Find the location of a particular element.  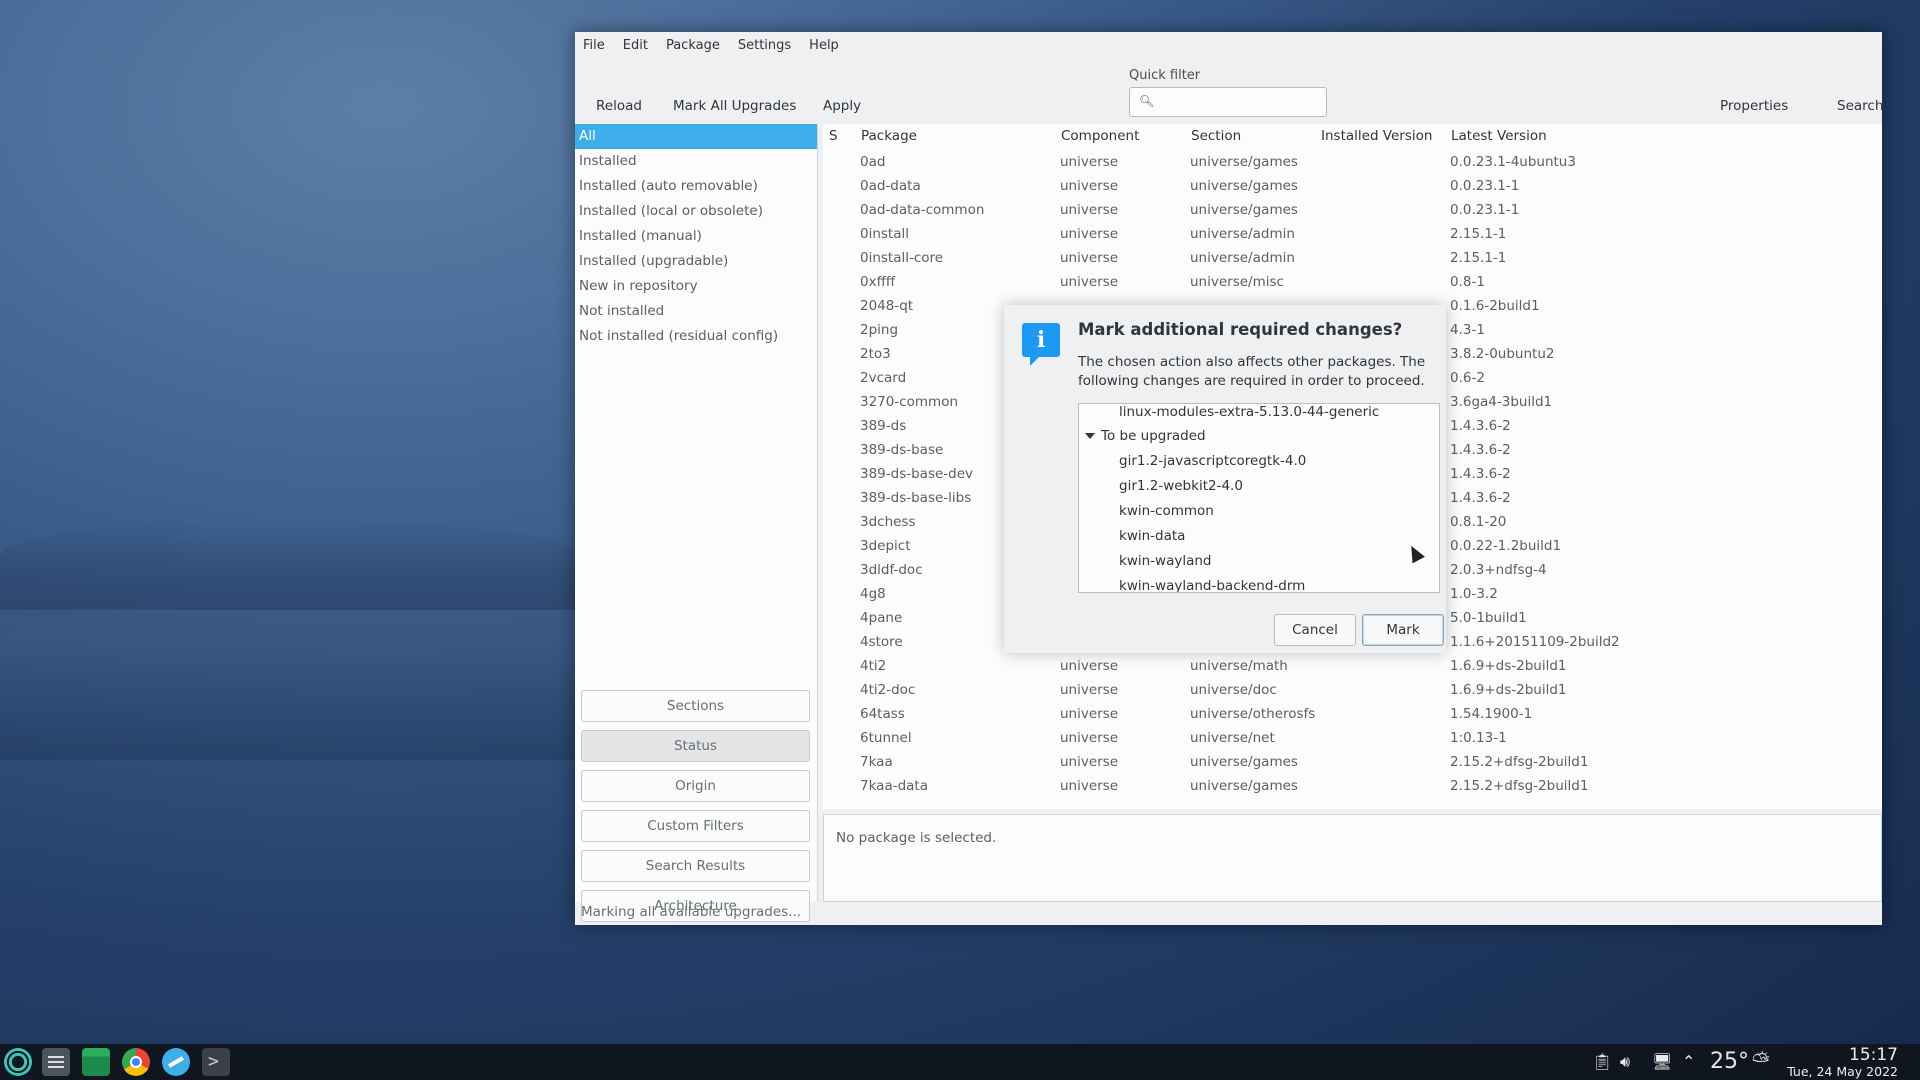

network-icon: 🖥︎ is located at coordinates (1662, 1062).